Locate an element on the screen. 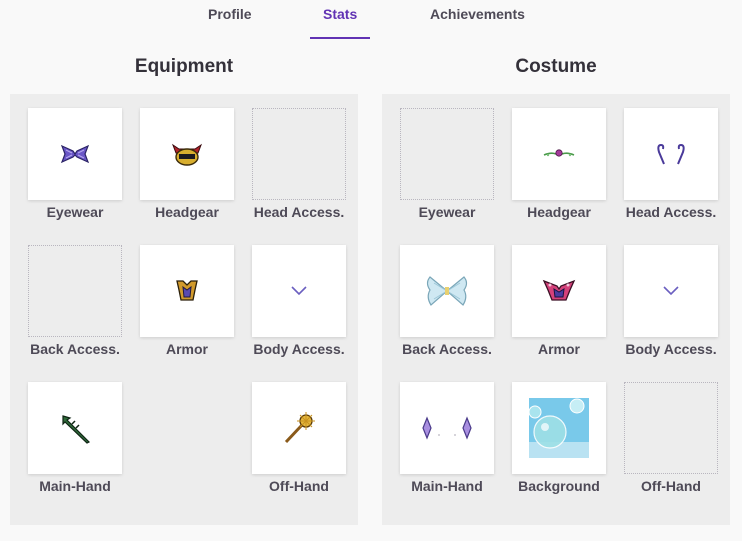  costume-slot-main-hand is located at coordinates (447, 428).